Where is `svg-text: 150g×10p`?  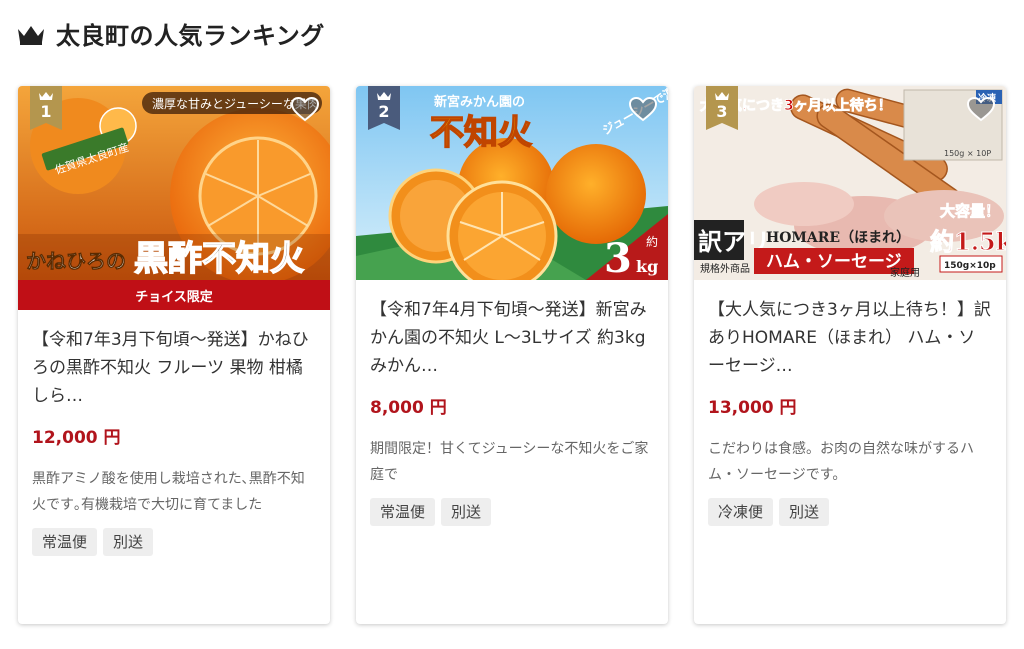 svg-text: 150g×10p is located at coordinates (970, 266).